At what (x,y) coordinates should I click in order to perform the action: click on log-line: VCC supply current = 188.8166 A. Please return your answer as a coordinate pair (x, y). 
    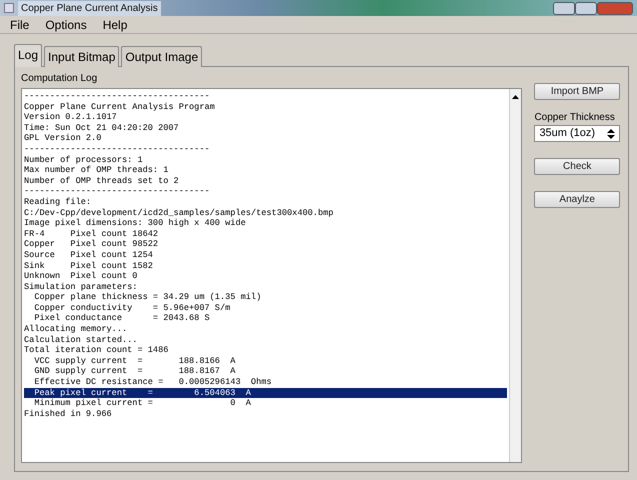
    Looking at the image, I should click on (134, 361).